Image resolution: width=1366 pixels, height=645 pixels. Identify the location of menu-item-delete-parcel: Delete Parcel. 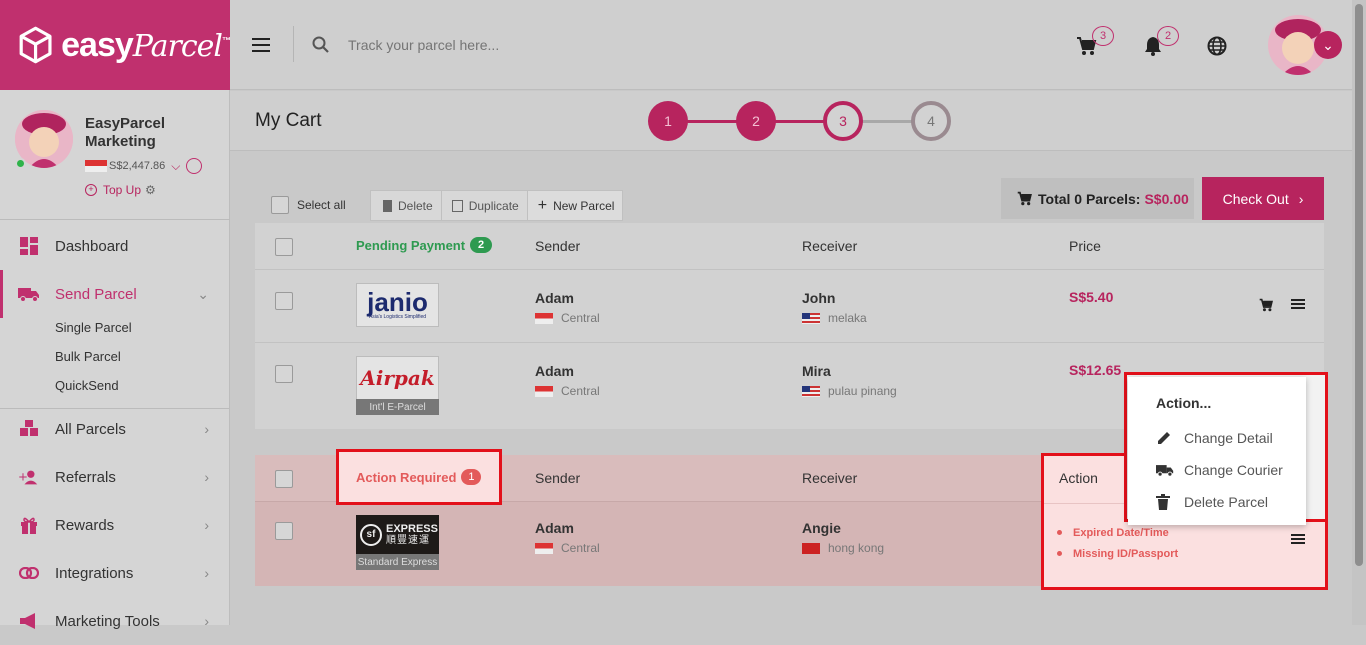
(1212, 502).